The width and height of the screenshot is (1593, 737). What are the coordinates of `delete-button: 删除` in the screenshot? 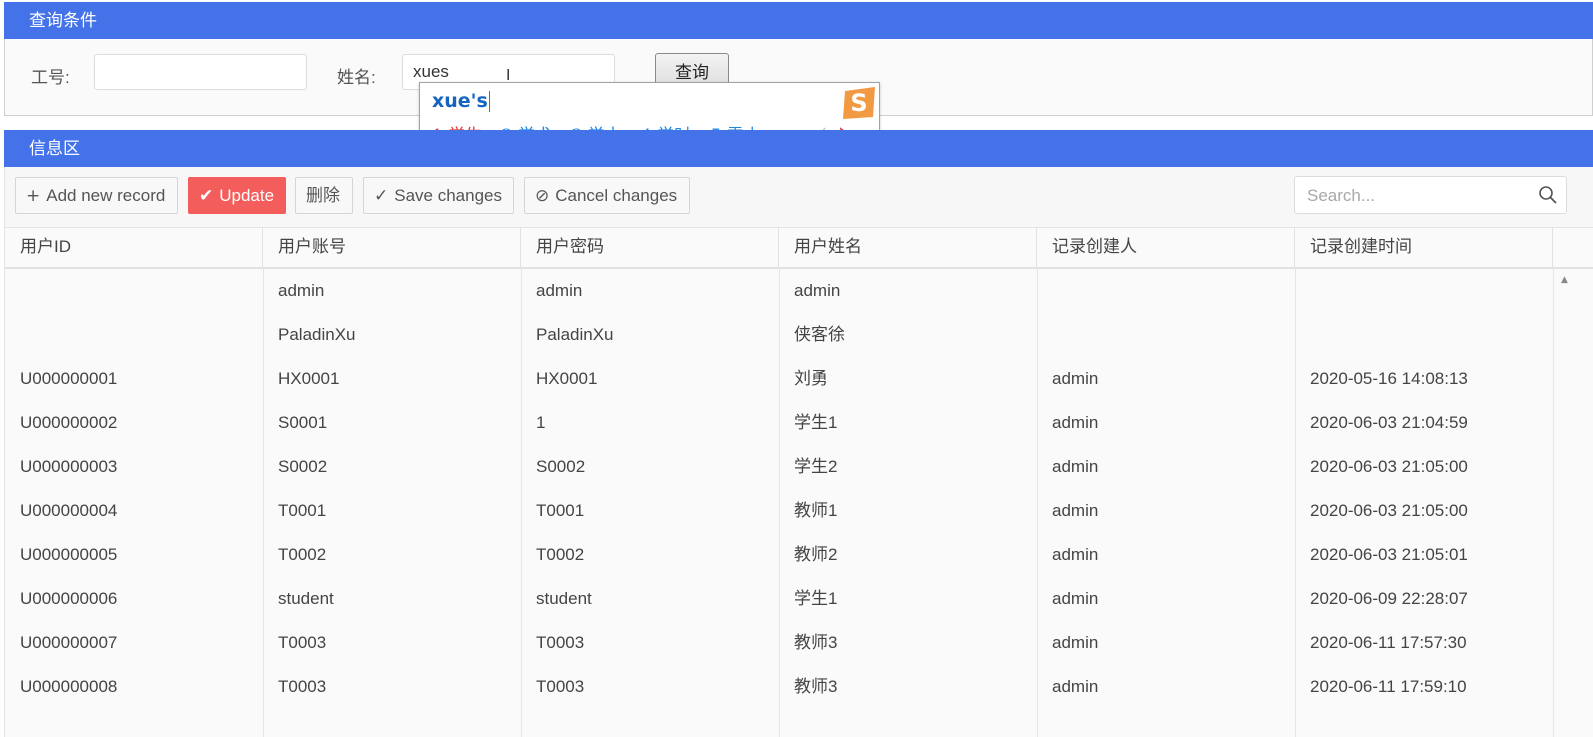 It's located at (324, 195).